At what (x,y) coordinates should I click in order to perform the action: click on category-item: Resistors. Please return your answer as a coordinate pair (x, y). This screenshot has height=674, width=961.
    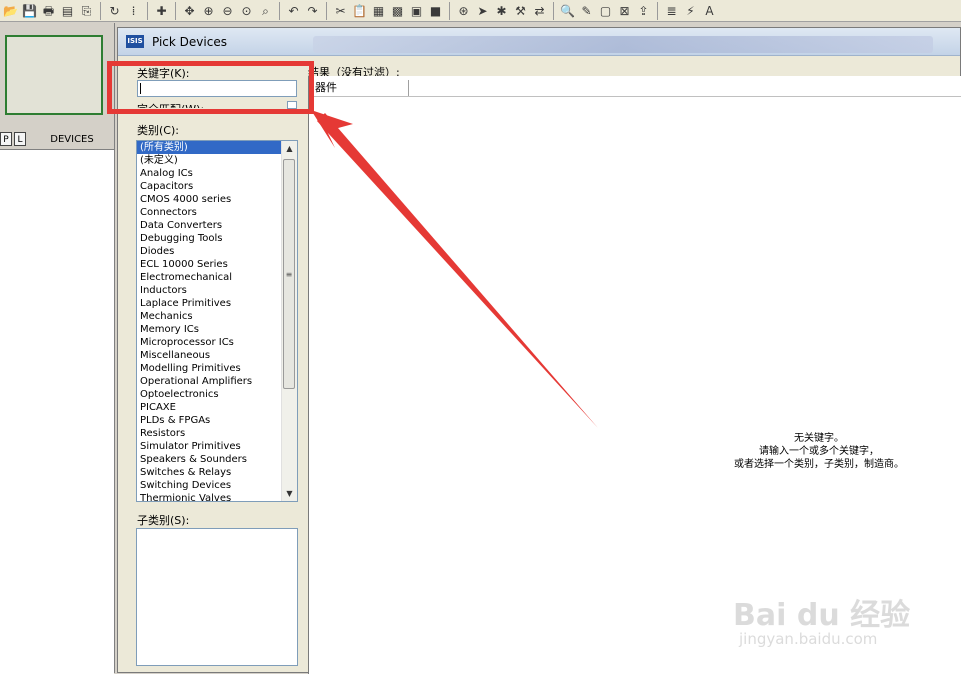
    Looking at the image, I should click on (209, 433).